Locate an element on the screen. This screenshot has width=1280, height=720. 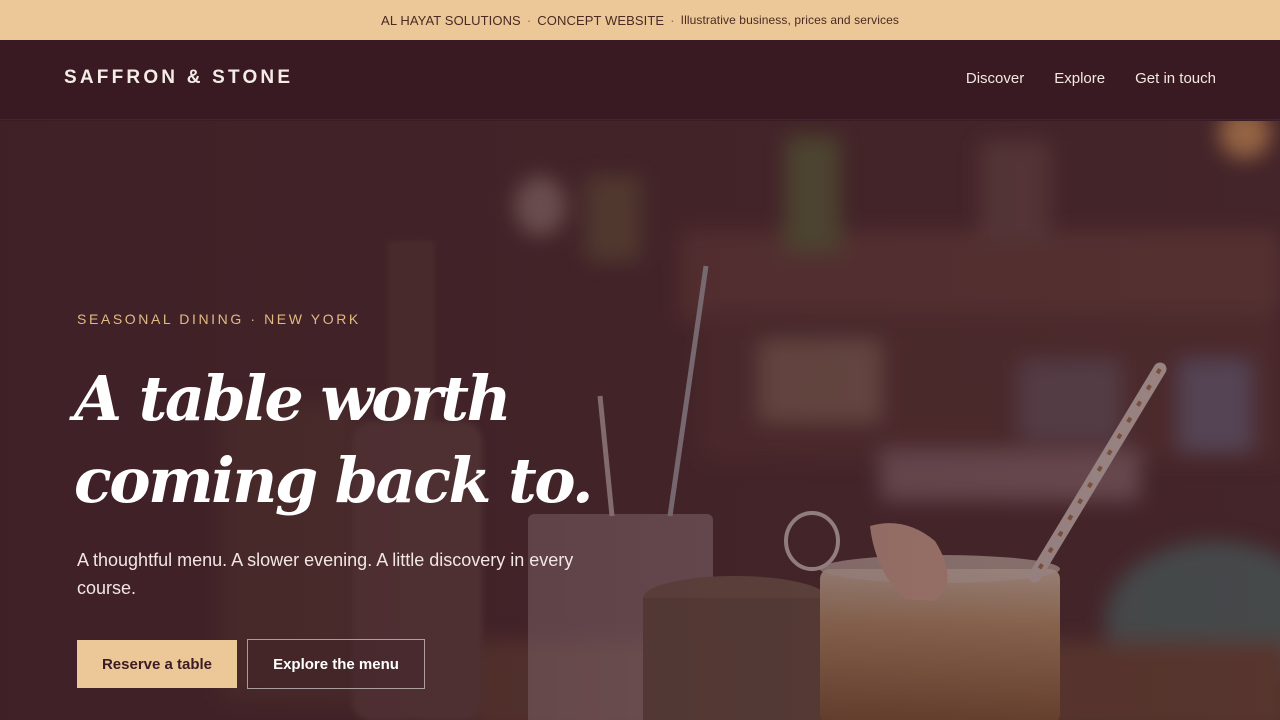
main-nav: Discover Explore Get in touch is located at coordinates (1091, 78).